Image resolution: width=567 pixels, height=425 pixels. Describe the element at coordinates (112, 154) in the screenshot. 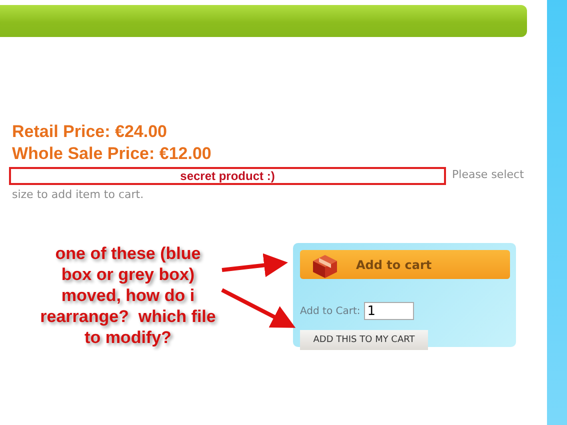

I see `price-text: Whole Sale Price: €12.00` at that location.